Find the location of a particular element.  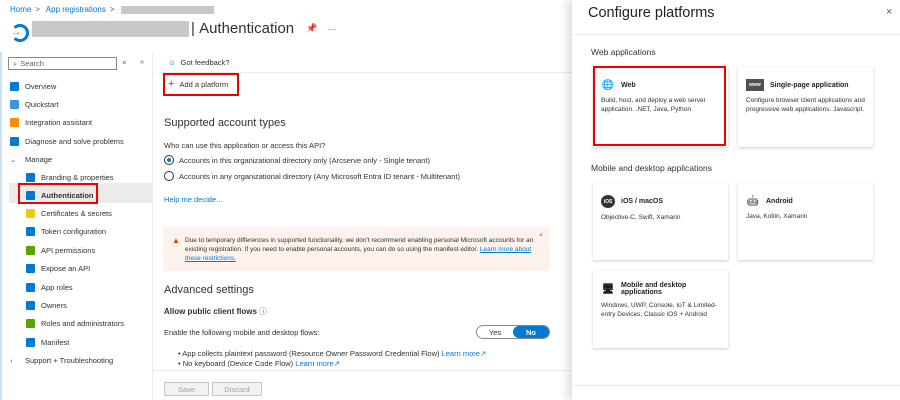

sidebar-item-manage: ⌄ Manage is located at coordinates (31, 159).